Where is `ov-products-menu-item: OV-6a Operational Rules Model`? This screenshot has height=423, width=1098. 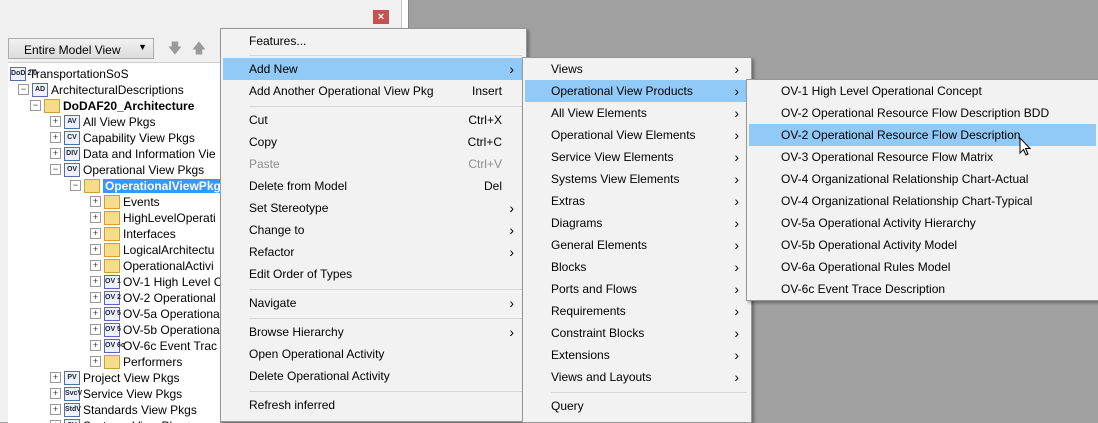
ov-products-menu-item: OV-6a Operational Rules Model is located at coordinates (922, 267).